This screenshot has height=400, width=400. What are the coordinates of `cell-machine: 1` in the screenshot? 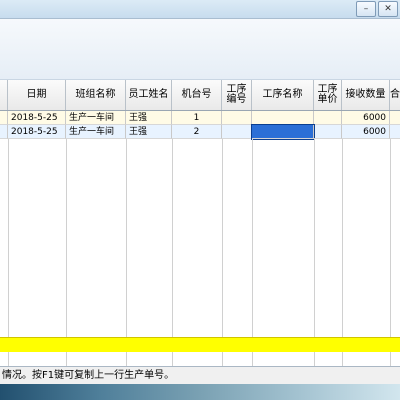 It's located at (197, 118).